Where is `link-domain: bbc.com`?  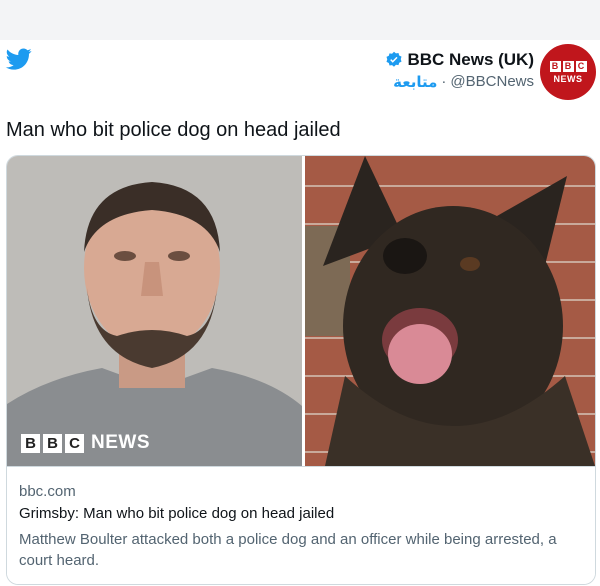 link-domain: bbc.com is located at coordinates (47, 491).